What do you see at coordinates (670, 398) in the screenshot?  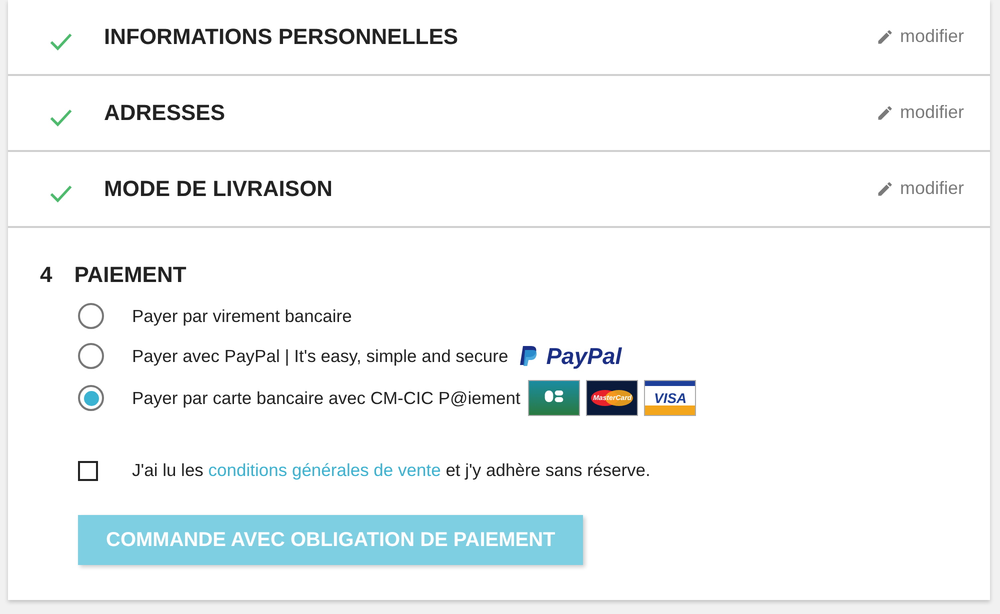 I see `card-logo: VISA` at bounding box center [670, 398].